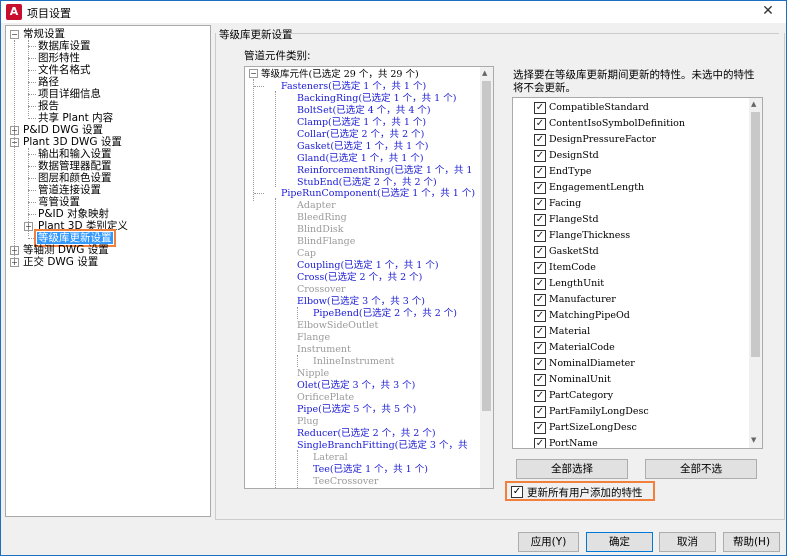  What do you see at coordinates (306, 253) in the screenshot?
I see `tree-node: Cap` at bounding box center [306, 253].